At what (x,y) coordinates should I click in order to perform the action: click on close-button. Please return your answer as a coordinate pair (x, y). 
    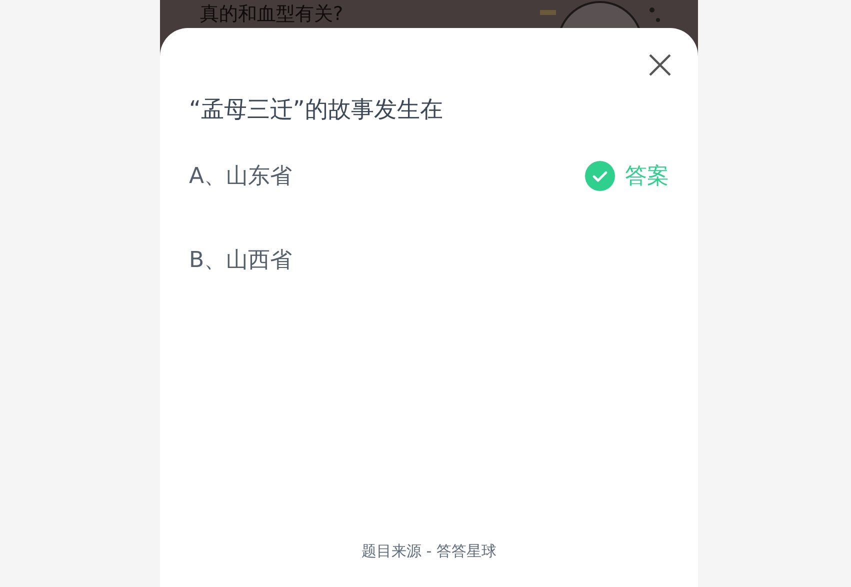
    Looking at the image, I should click on (660, 65).